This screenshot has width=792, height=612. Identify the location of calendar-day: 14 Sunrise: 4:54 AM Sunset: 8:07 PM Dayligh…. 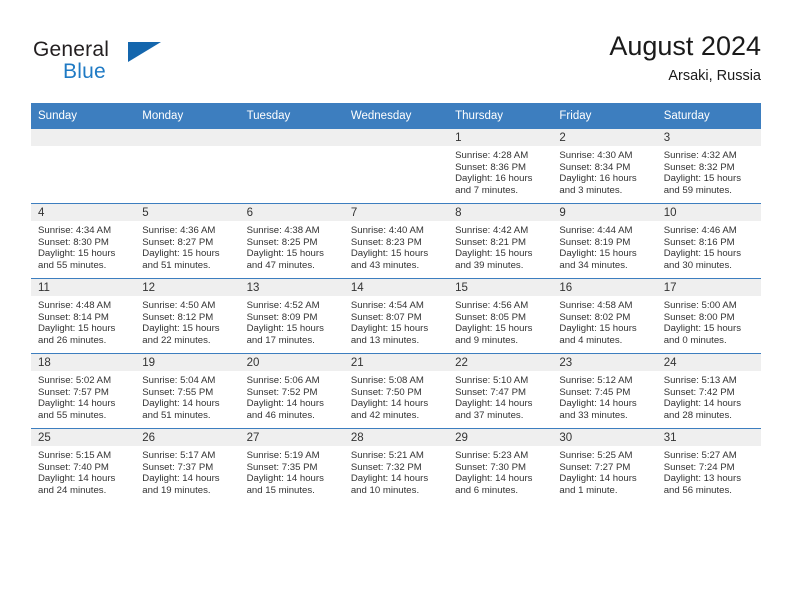
(396, 316).